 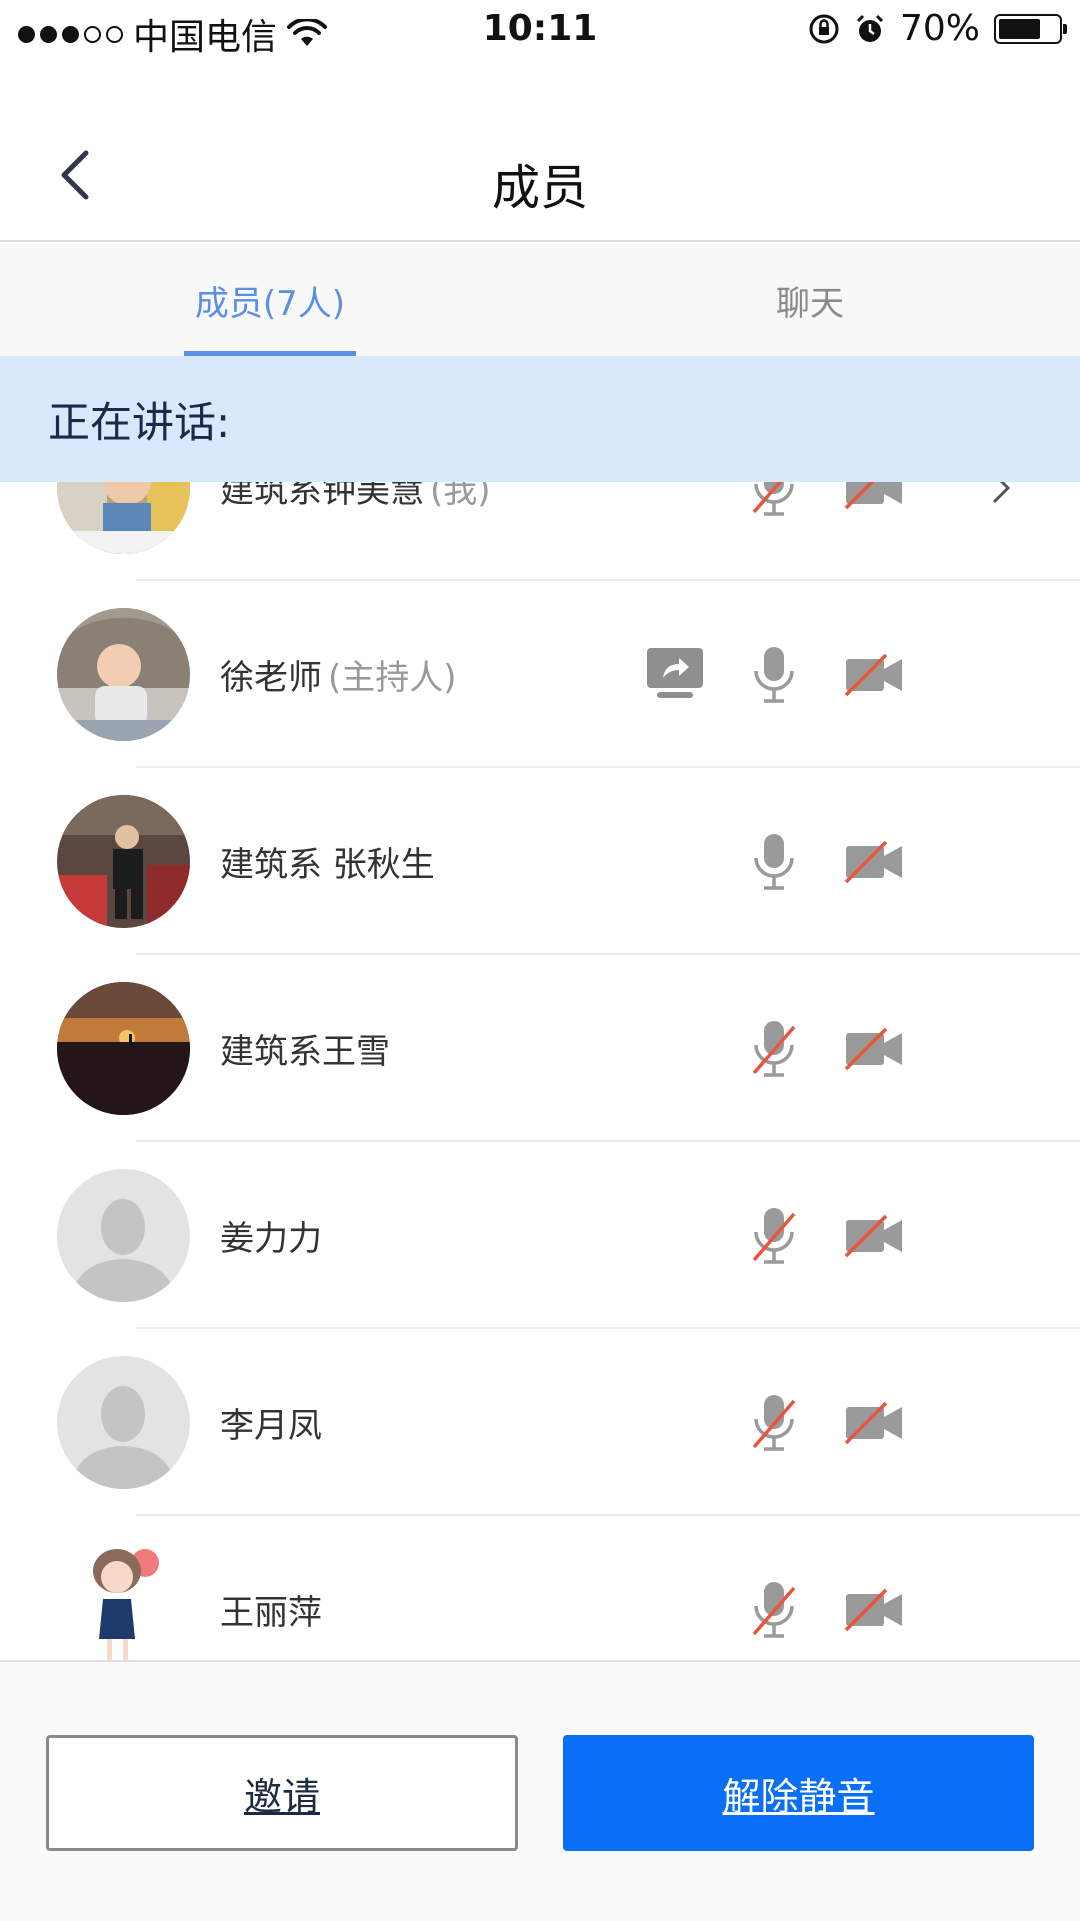 I want to click on member-name: 建筑系 张秋生, so click(x=330, y=861).